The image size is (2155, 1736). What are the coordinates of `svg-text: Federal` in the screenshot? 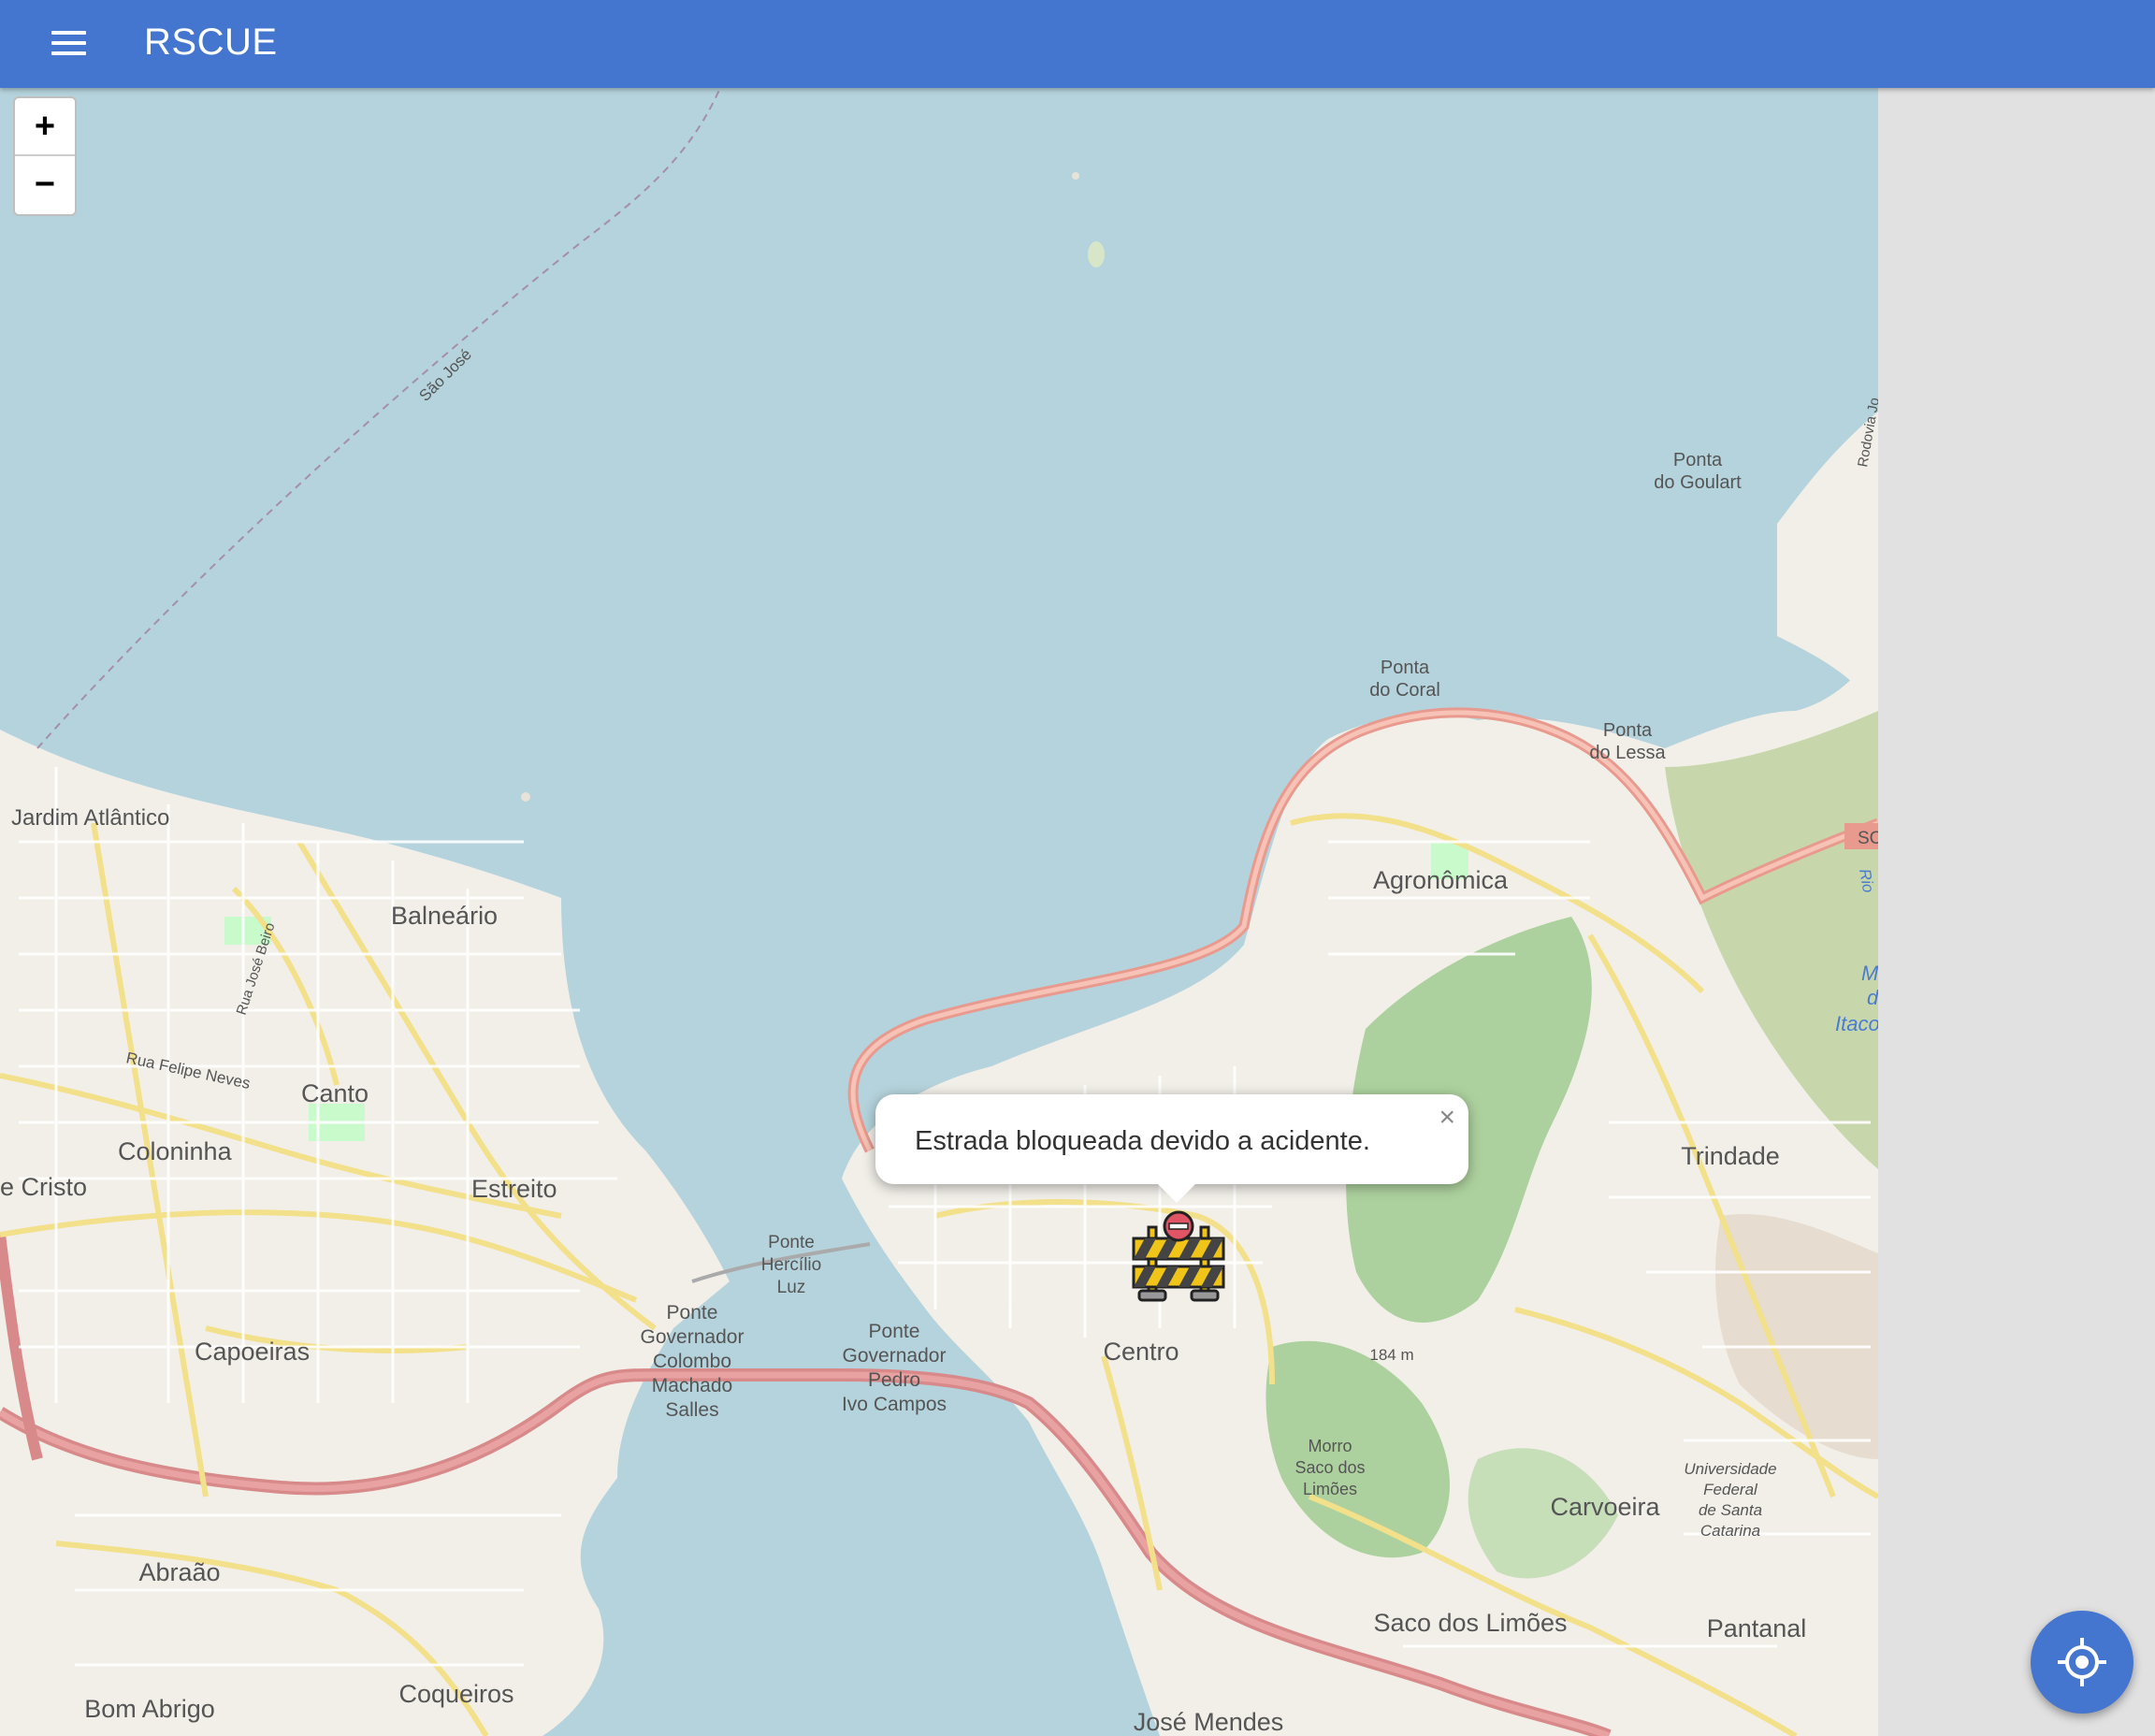 It's located at (1731, 1489).